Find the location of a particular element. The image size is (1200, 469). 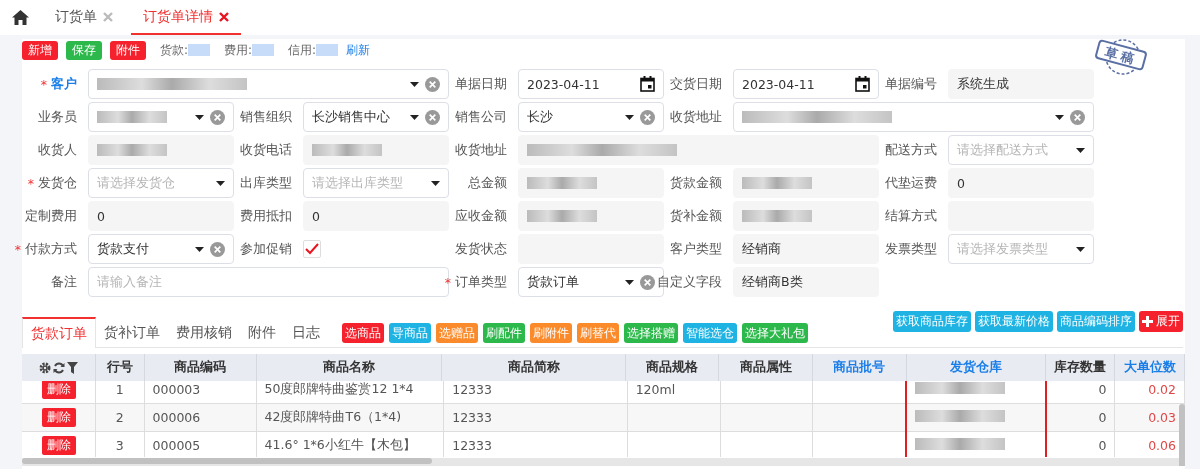

action-button: 刷配件 is located at coordinates (504, 333).